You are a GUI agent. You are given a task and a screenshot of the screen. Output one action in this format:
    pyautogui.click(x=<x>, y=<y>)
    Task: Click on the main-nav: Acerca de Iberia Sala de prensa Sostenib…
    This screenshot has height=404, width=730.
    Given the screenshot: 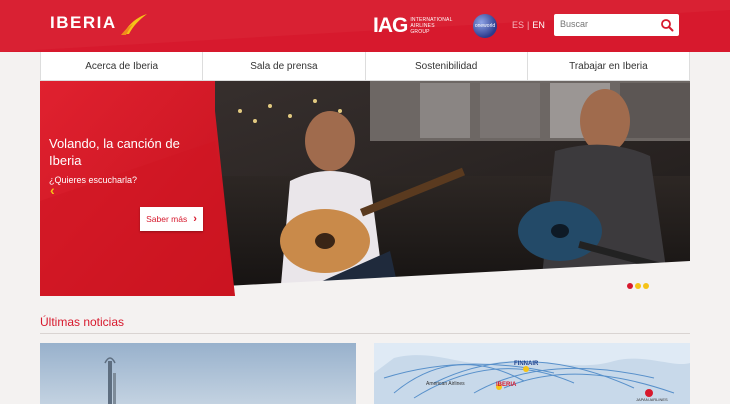 What is the action you would take?
    pyautogui.click(x=365, y=66)
    